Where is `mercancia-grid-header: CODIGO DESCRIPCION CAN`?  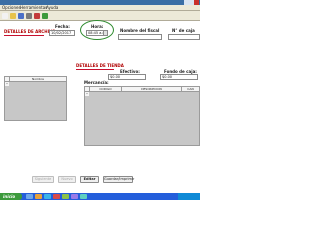 mercancia-grid-header: CODIGO DESCRIPCION CAN is located at coordinates (142, 89).